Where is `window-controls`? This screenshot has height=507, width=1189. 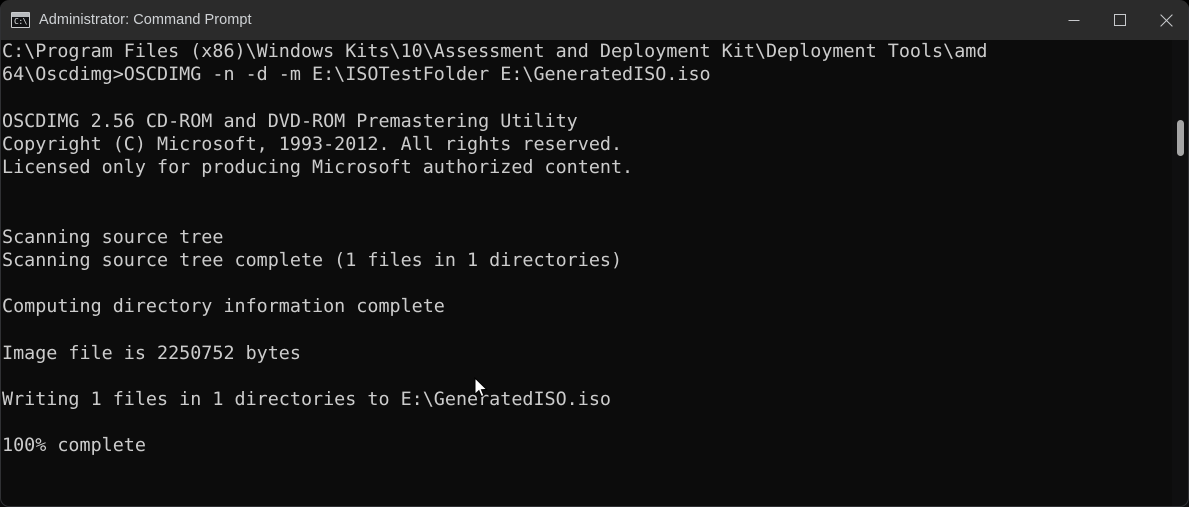
window-controls is located at coordinates (1120, 20).